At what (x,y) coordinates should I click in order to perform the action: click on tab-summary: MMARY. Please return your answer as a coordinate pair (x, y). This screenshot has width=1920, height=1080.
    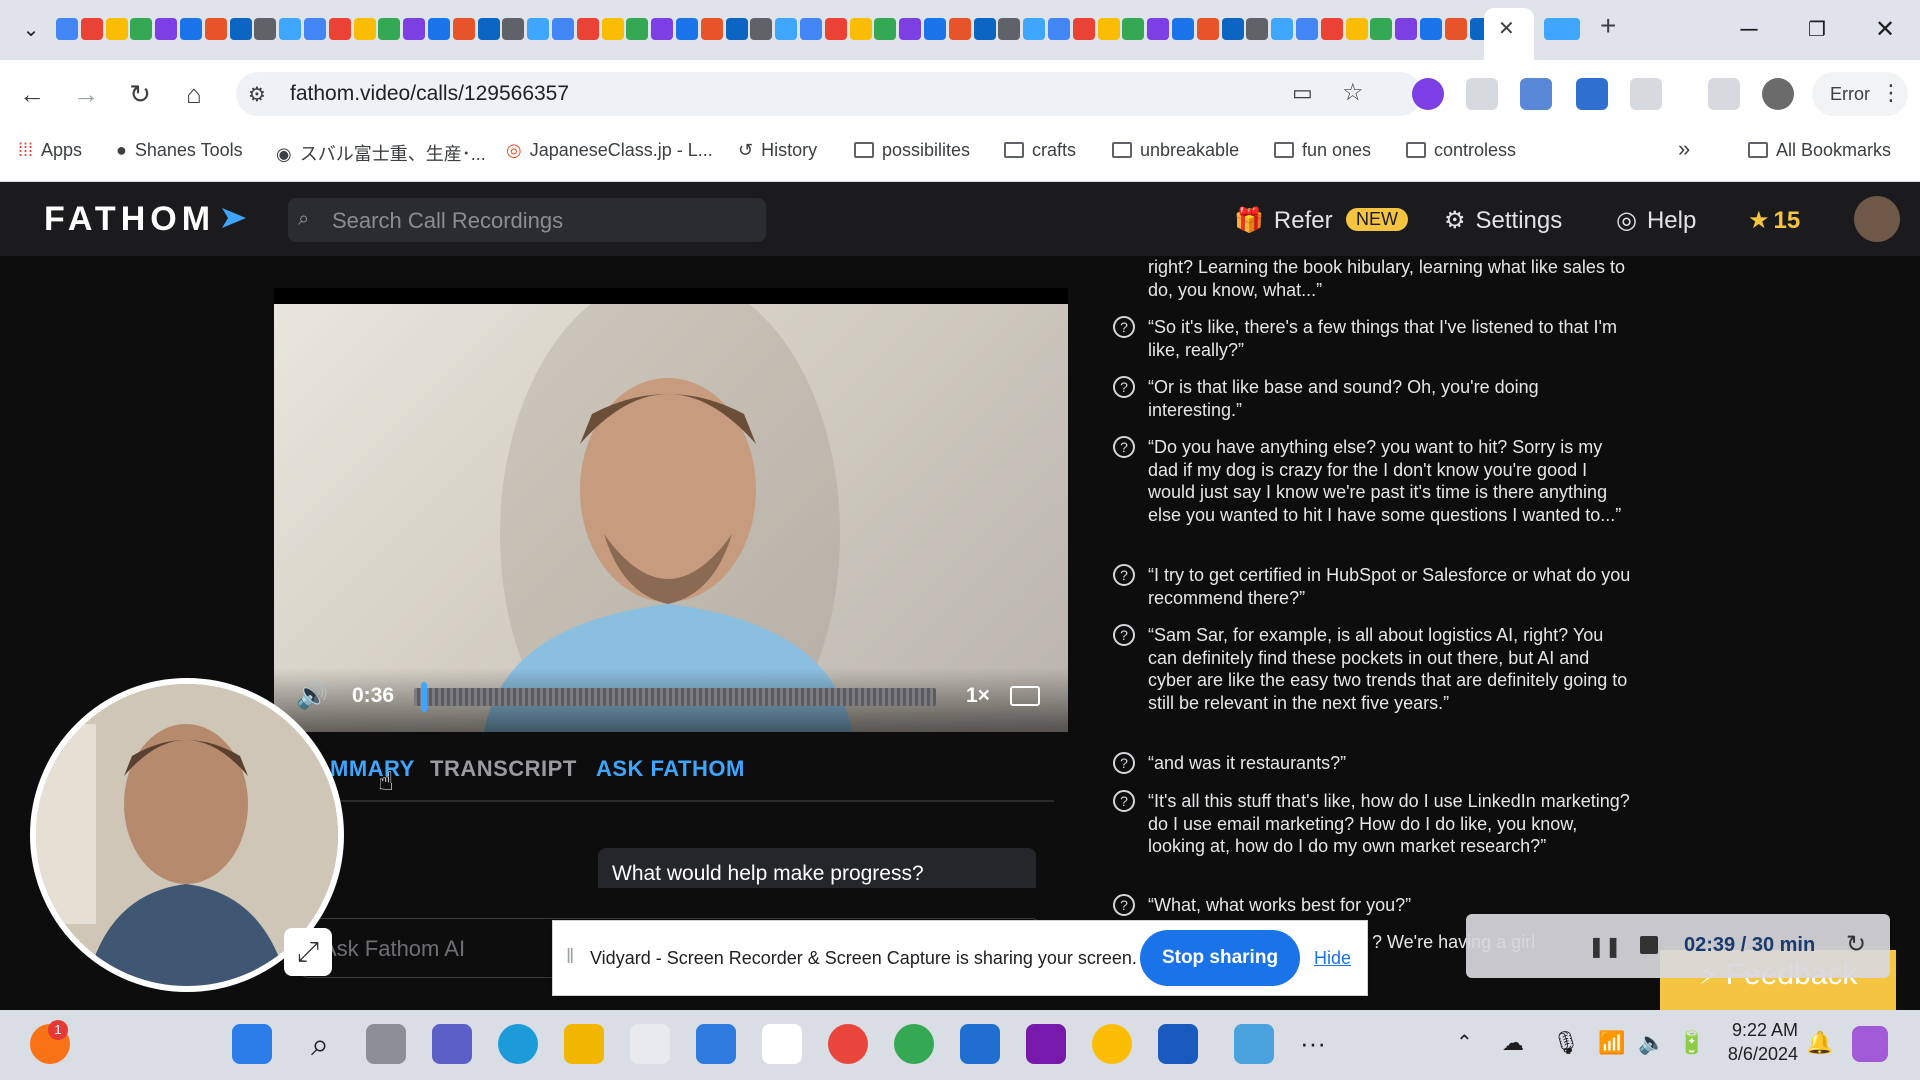
    Looking at the image, I should click on (372, 769).